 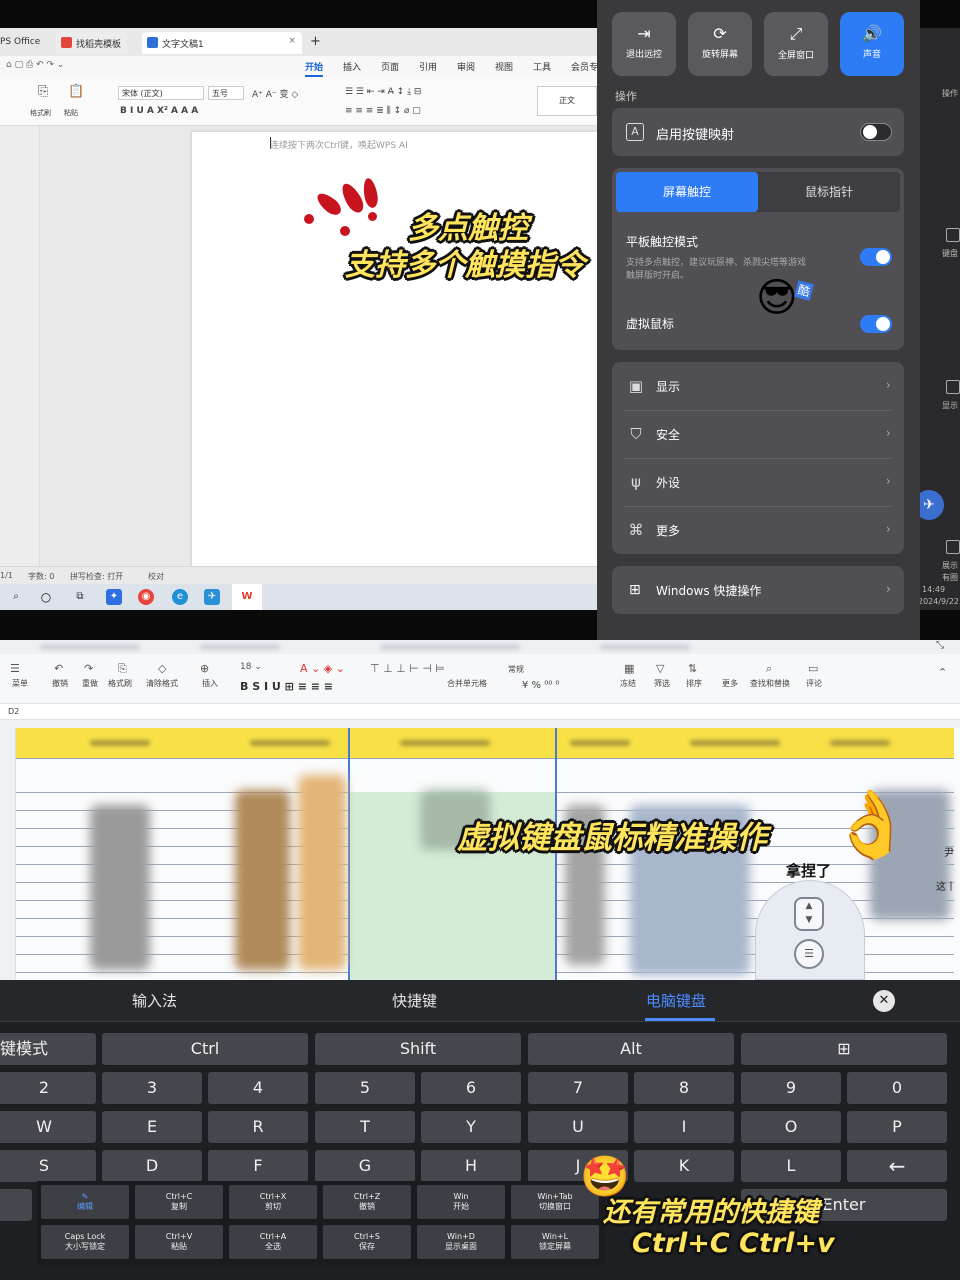 I want to click on key-partial, so click(x=16, y=1205).